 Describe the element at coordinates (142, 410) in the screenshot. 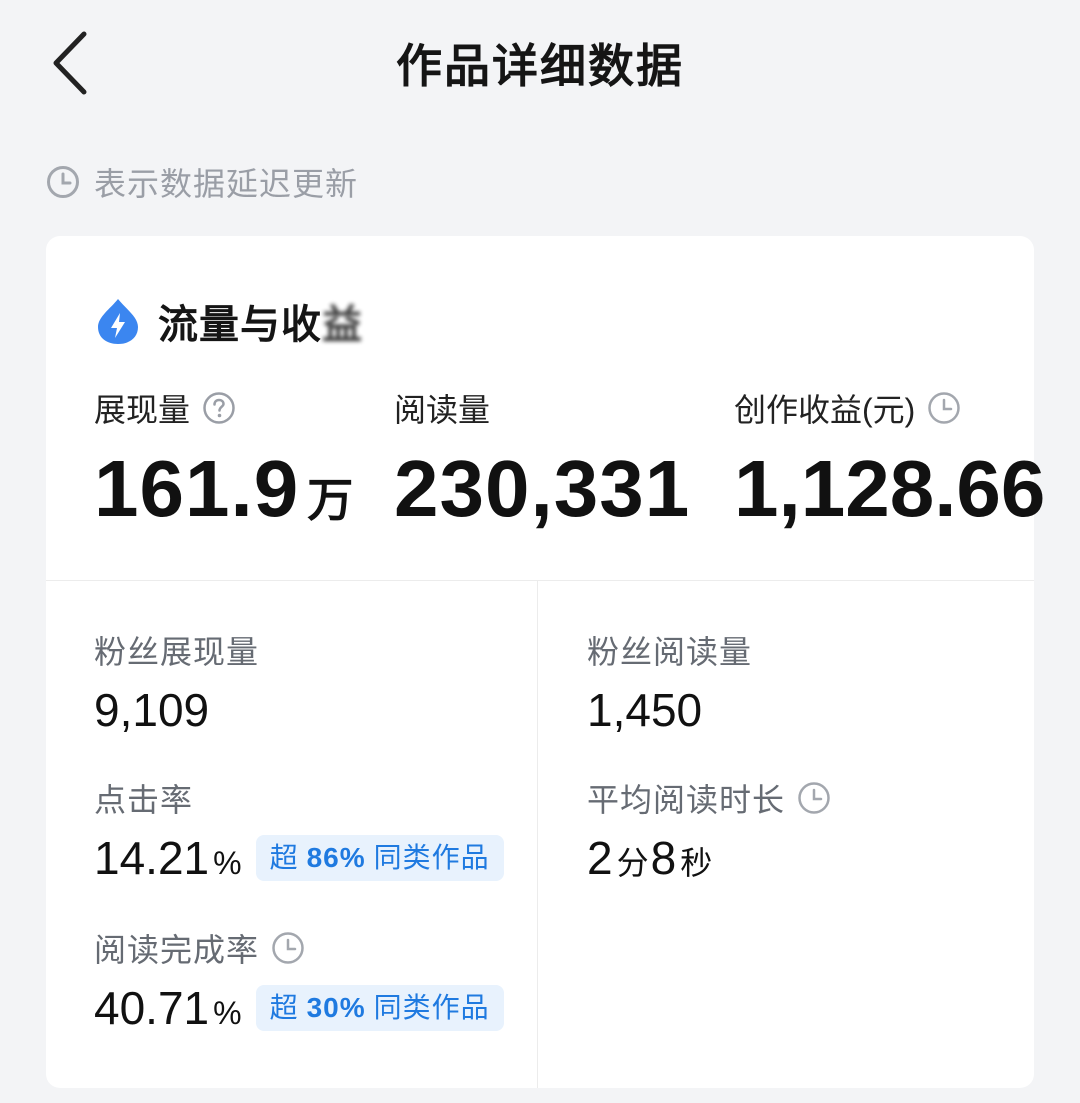

I see `impressions-label: 展现量` at that location.